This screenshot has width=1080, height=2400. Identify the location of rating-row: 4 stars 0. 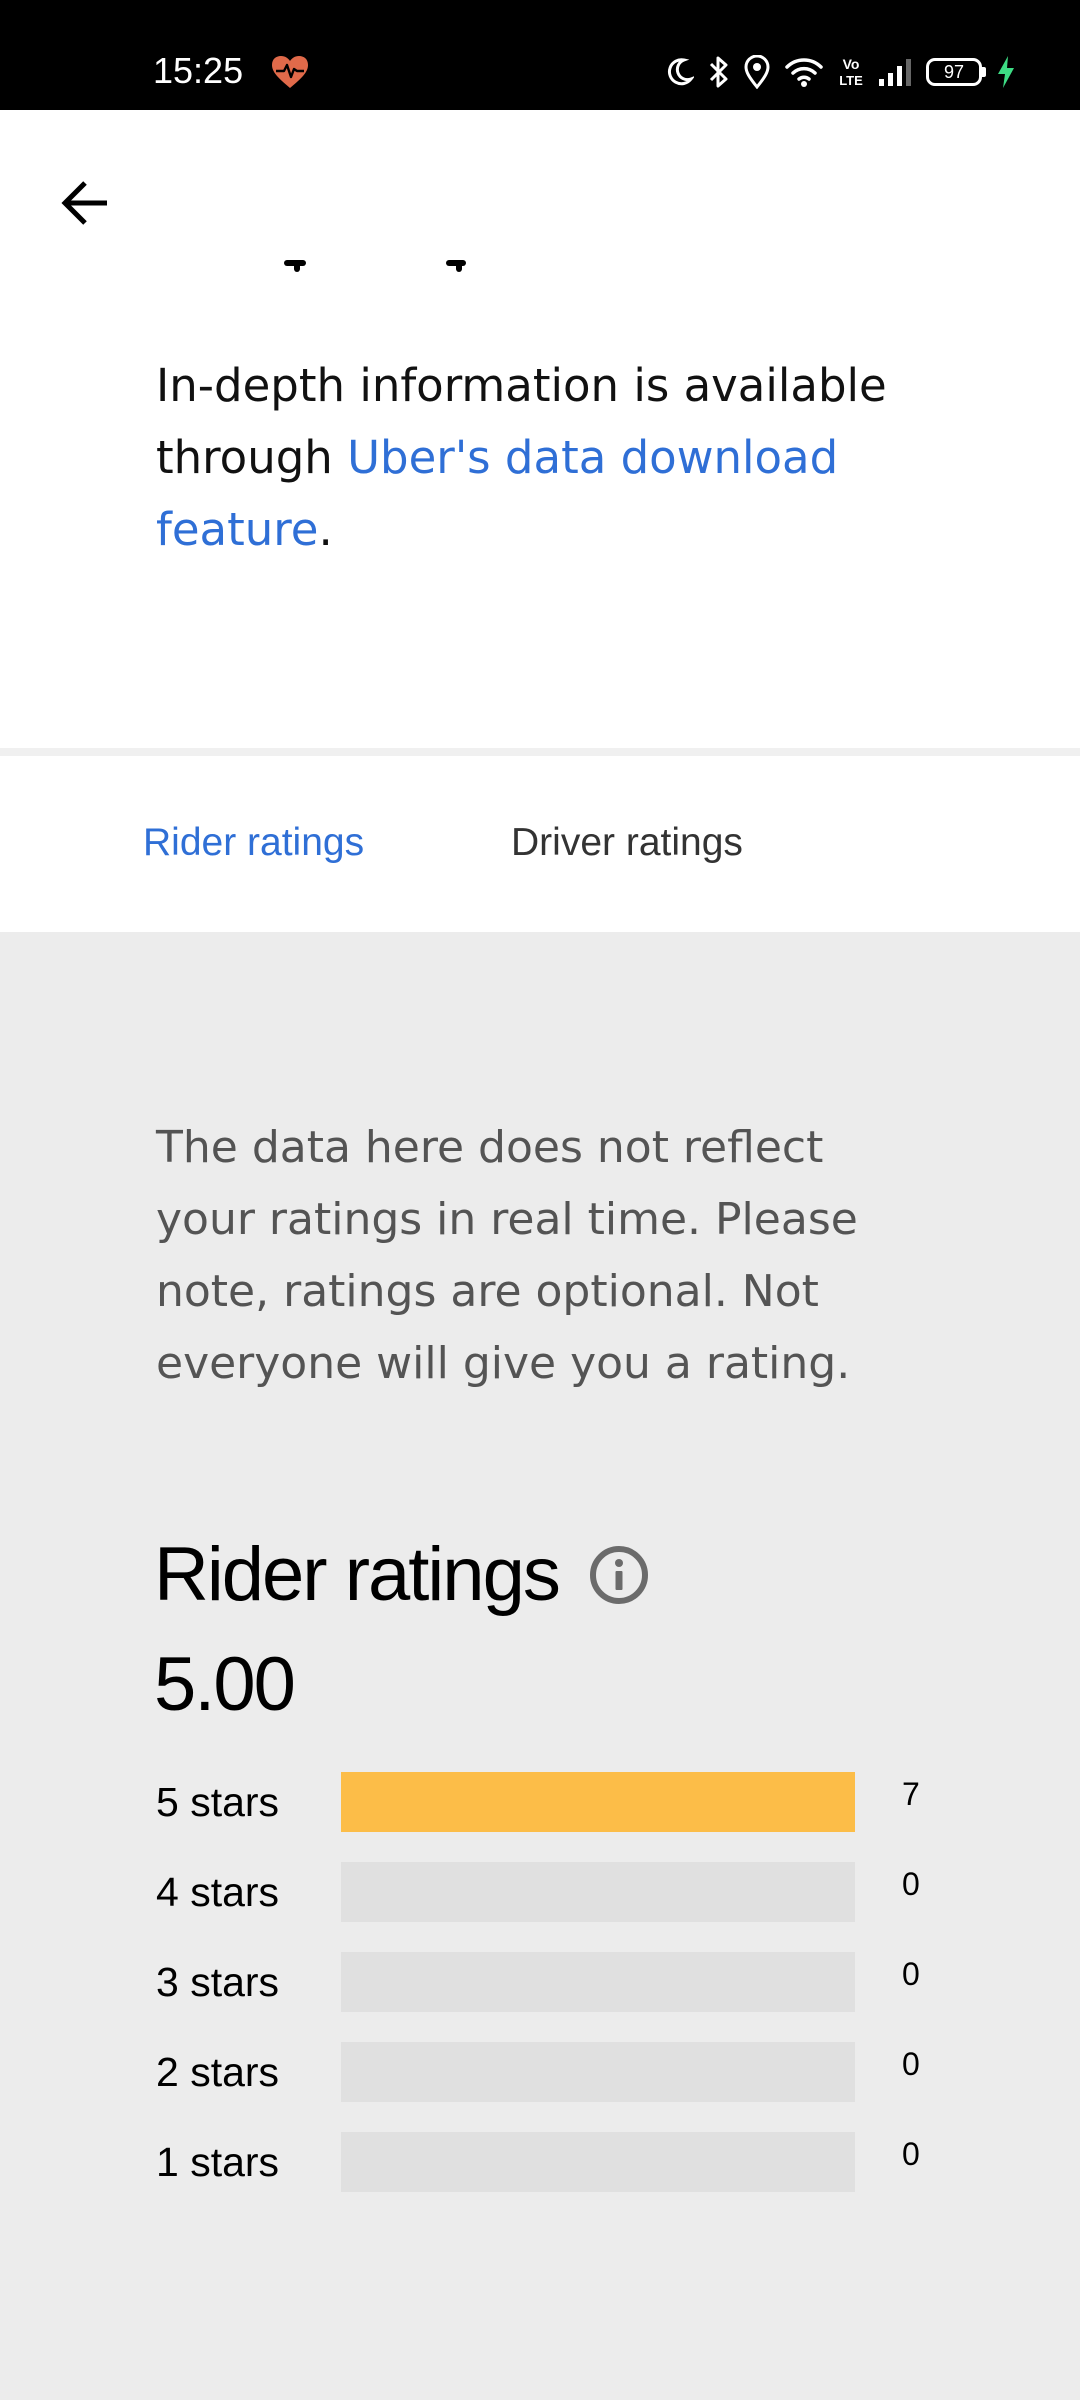
(540, 1892).